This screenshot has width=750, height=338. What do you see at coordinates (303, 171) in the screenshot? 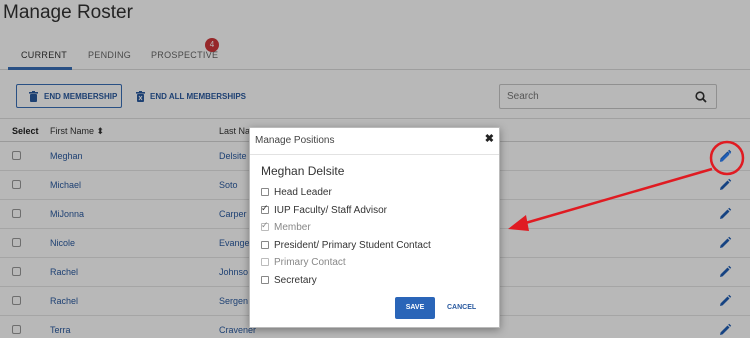
I see `member-name: Meghan Delsite` at bounding box center [303, 171].